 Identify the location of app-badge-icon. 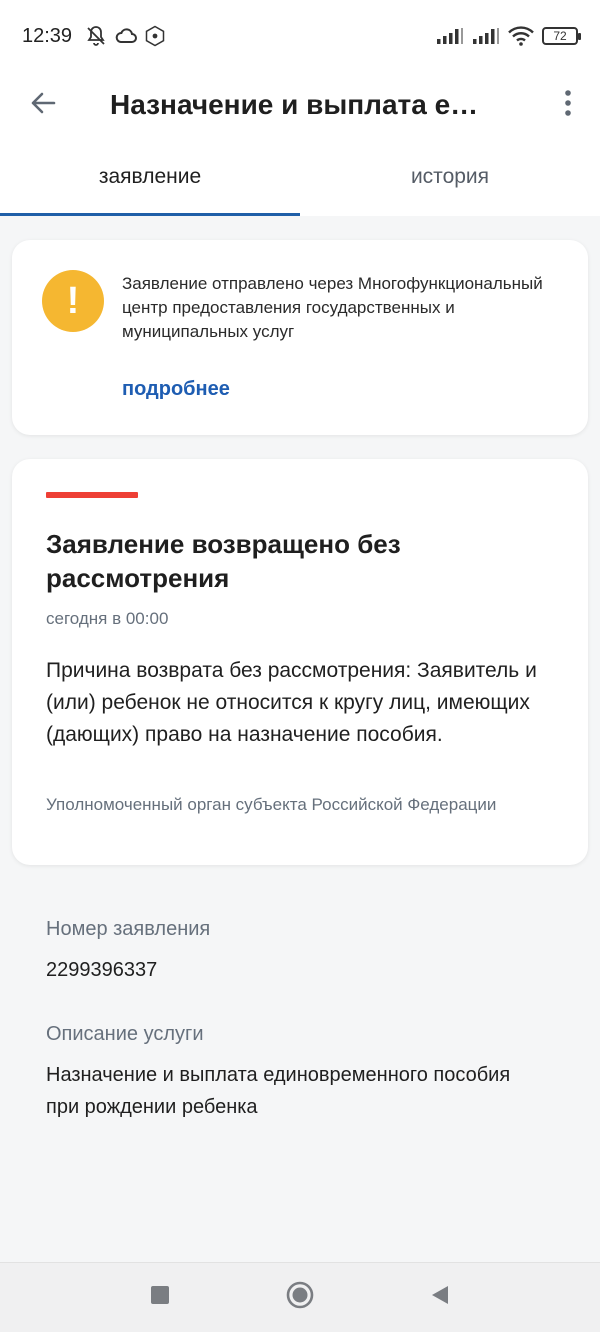
(155, 36).